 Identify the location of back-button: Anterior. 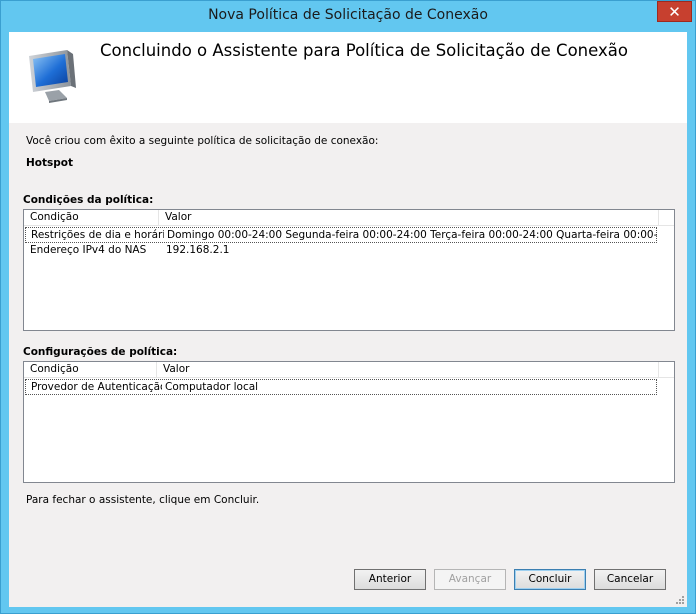
(390, 579).